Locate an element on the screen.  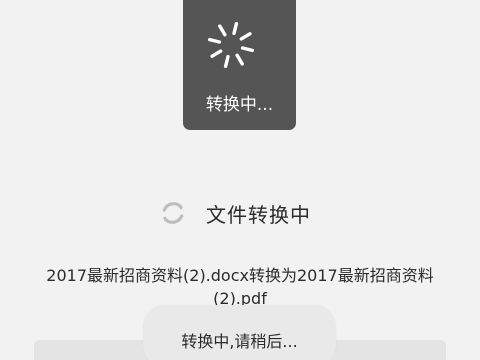
conversion-status: 文件转换中 is located at coordinates (234, 213).